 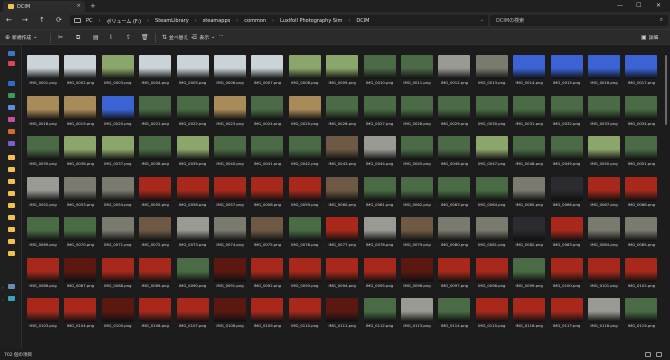 What do you see at coordinates (230, 71) in the screenshot?
I see `file-item: IMG_0006.png` at bounding box center [230, 71].